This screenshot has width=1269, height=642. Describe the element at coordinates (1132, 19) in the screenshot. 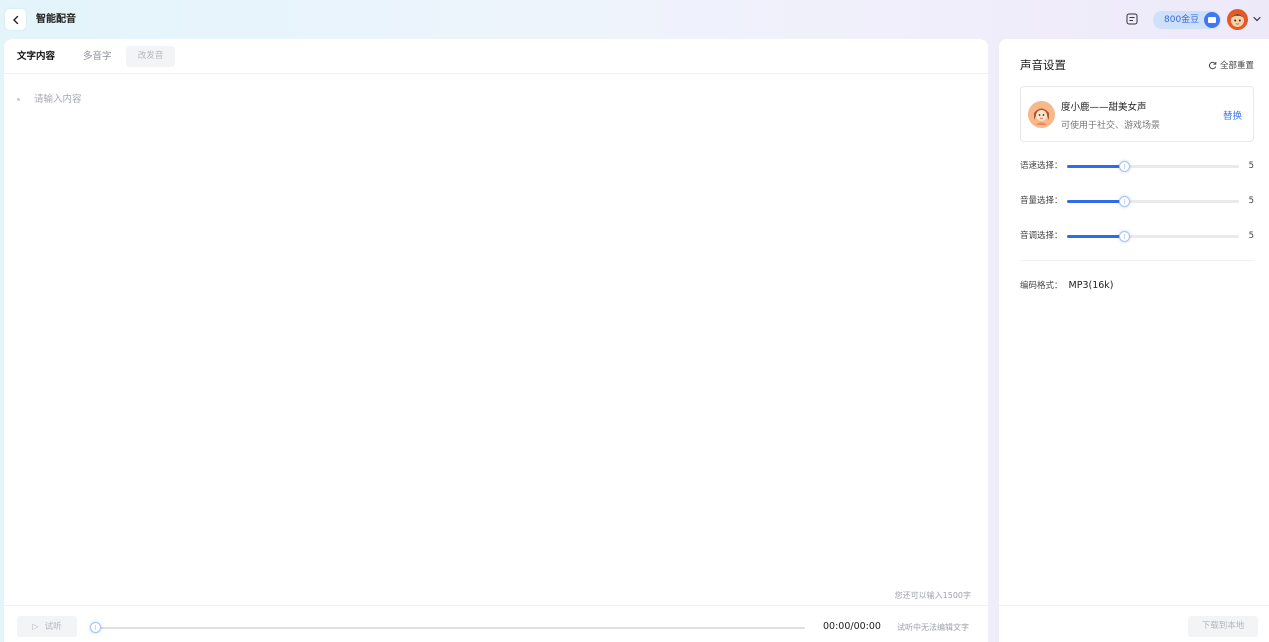

I see `document-icon` at that location.